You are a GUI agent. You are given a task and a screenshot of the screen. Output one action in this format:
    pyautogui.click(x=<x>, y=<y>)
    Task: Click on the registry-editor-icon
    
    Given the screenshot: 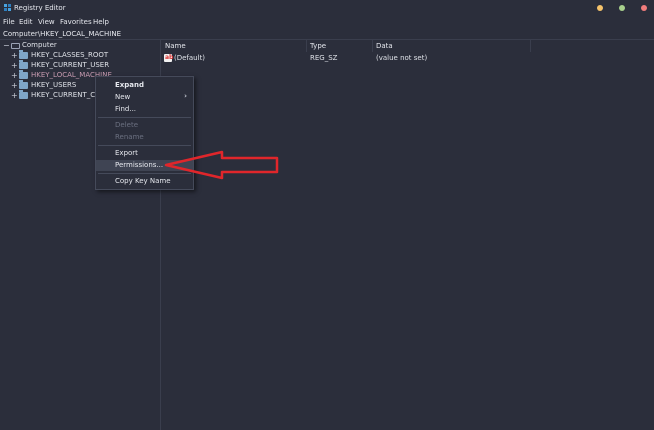 What is the action you would take?
    pyautogui.click(x=7, y=7)
    